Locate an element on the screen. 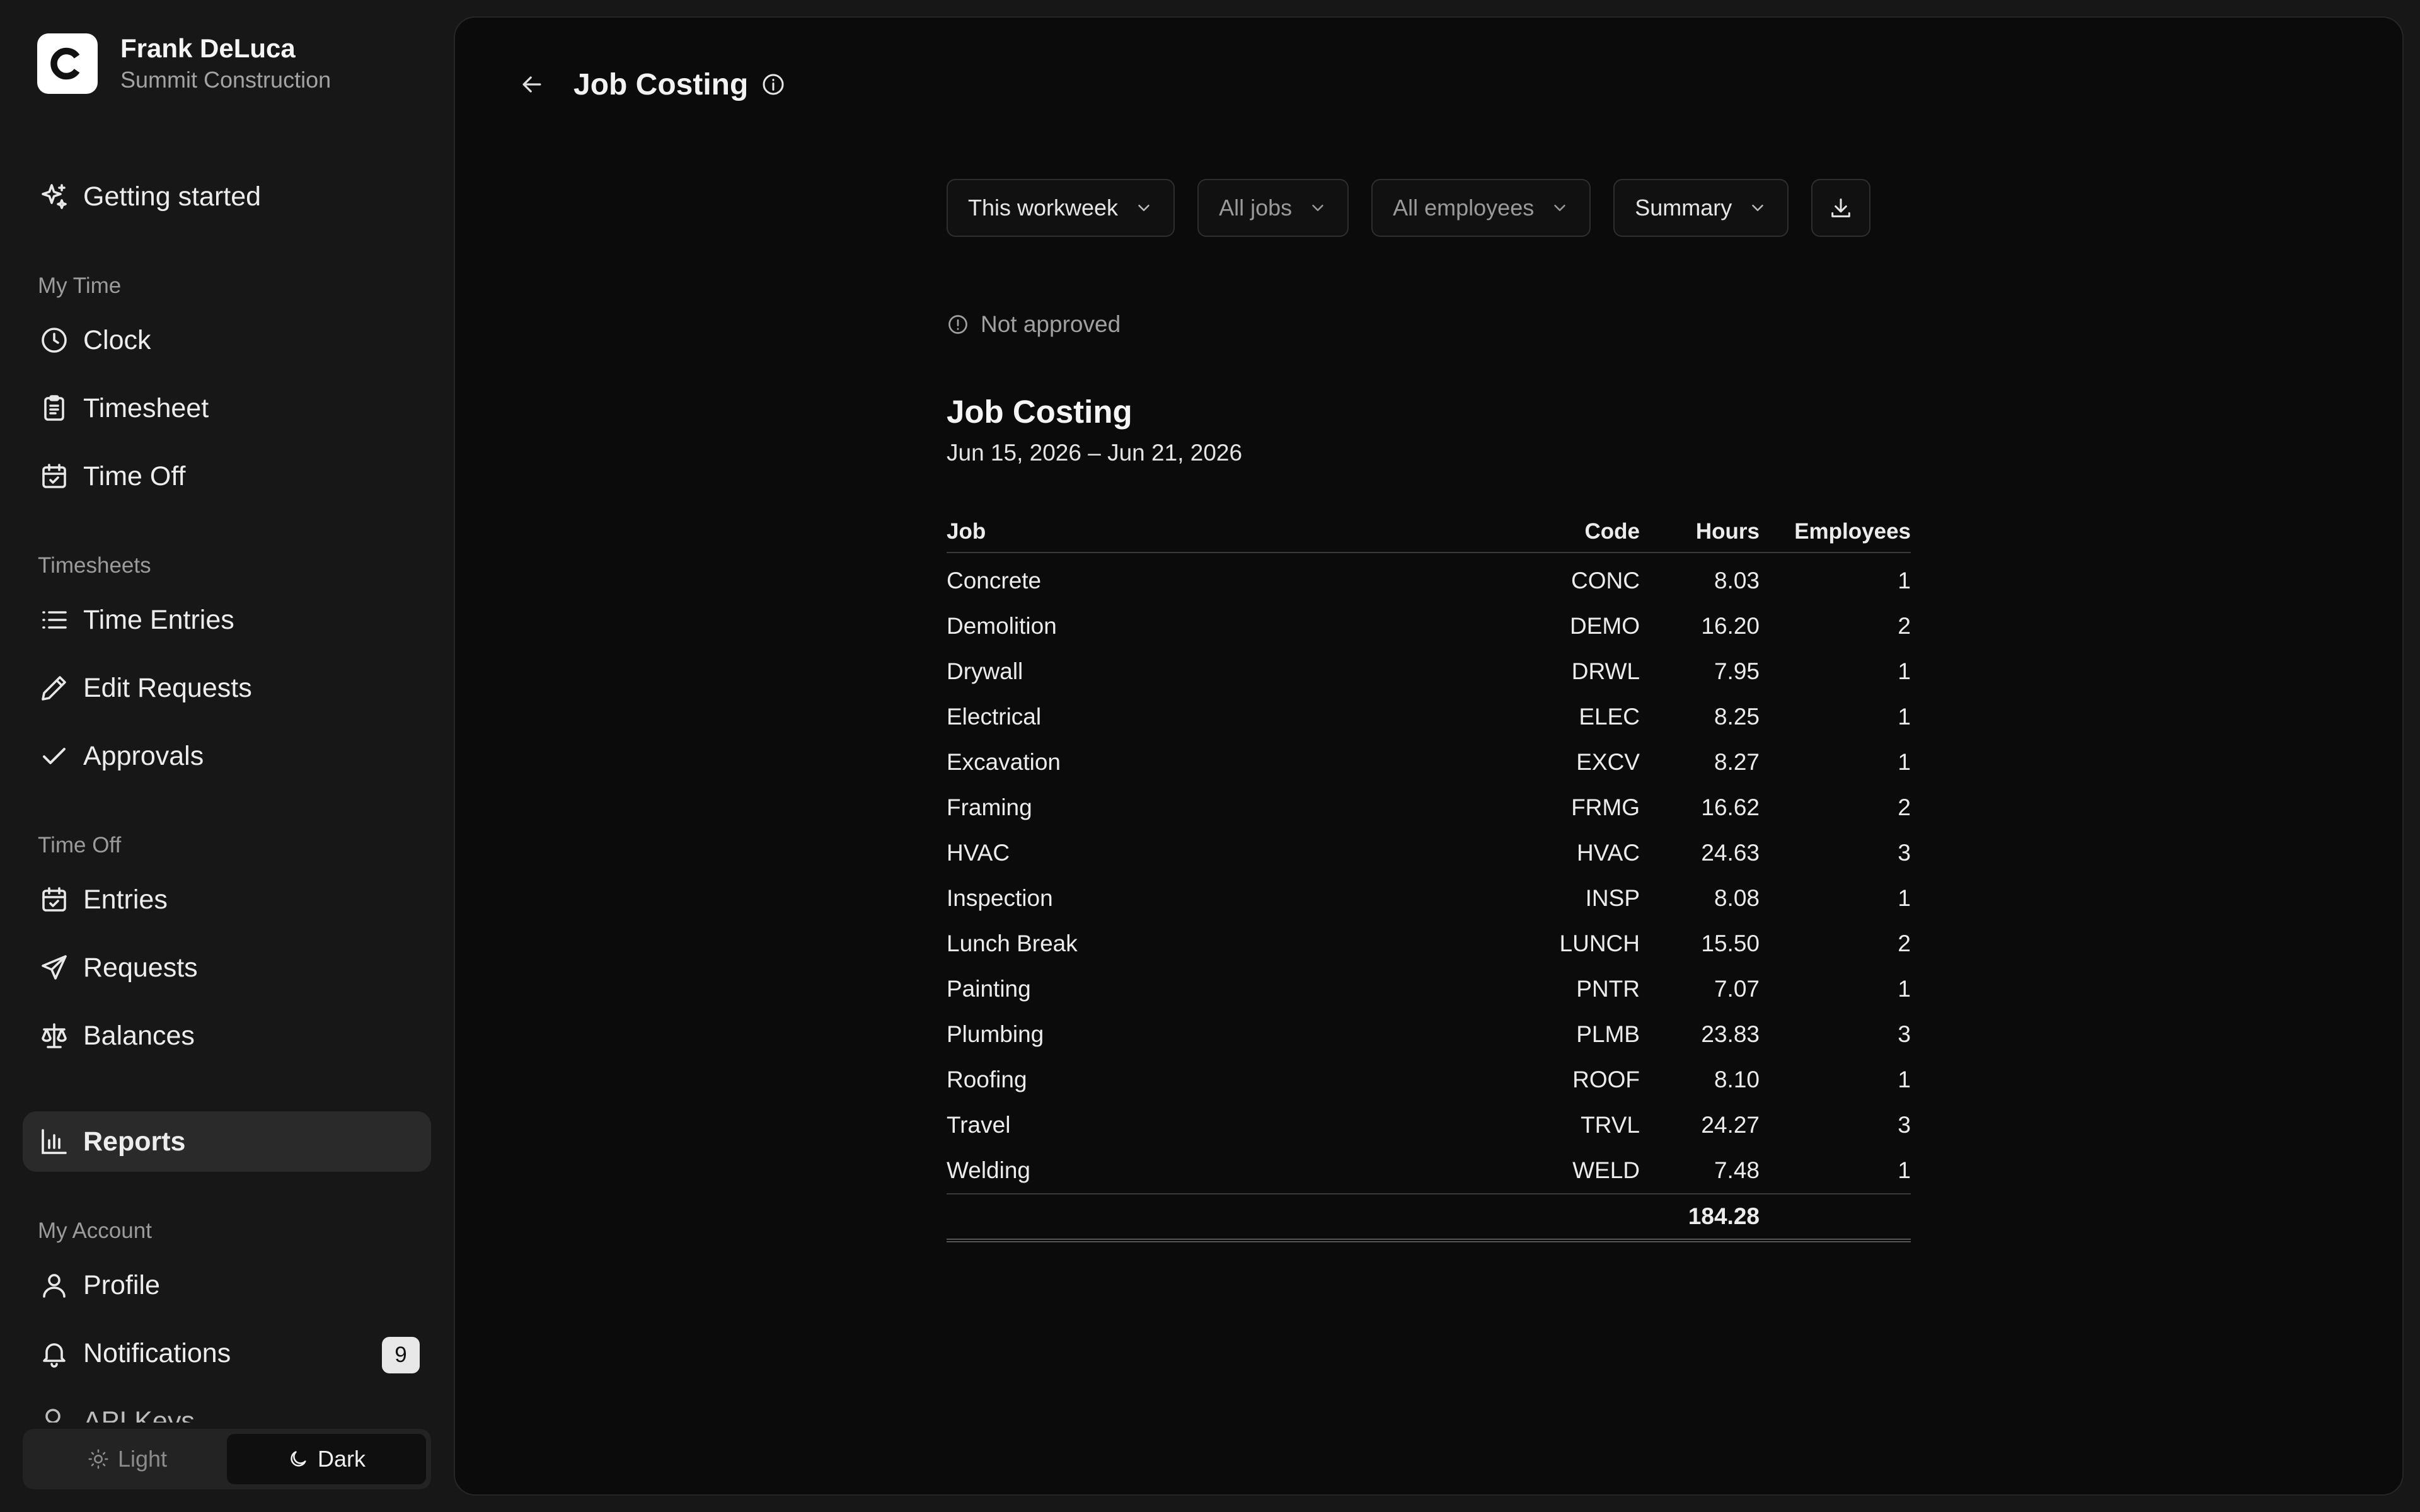 Image resolution: width=2420 pixels, height=1512 pixels. page-title-text: Job Costing is located at coordinates (661, 84).